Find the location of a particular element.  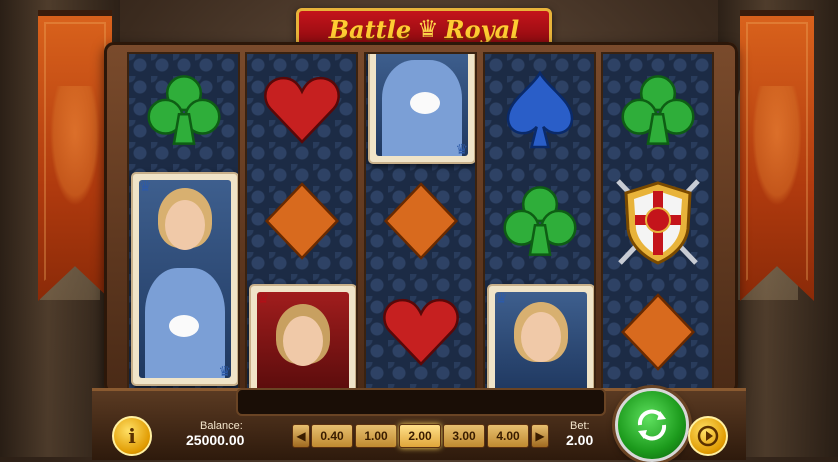

autoplay-button is located at coordinates (708, 436).